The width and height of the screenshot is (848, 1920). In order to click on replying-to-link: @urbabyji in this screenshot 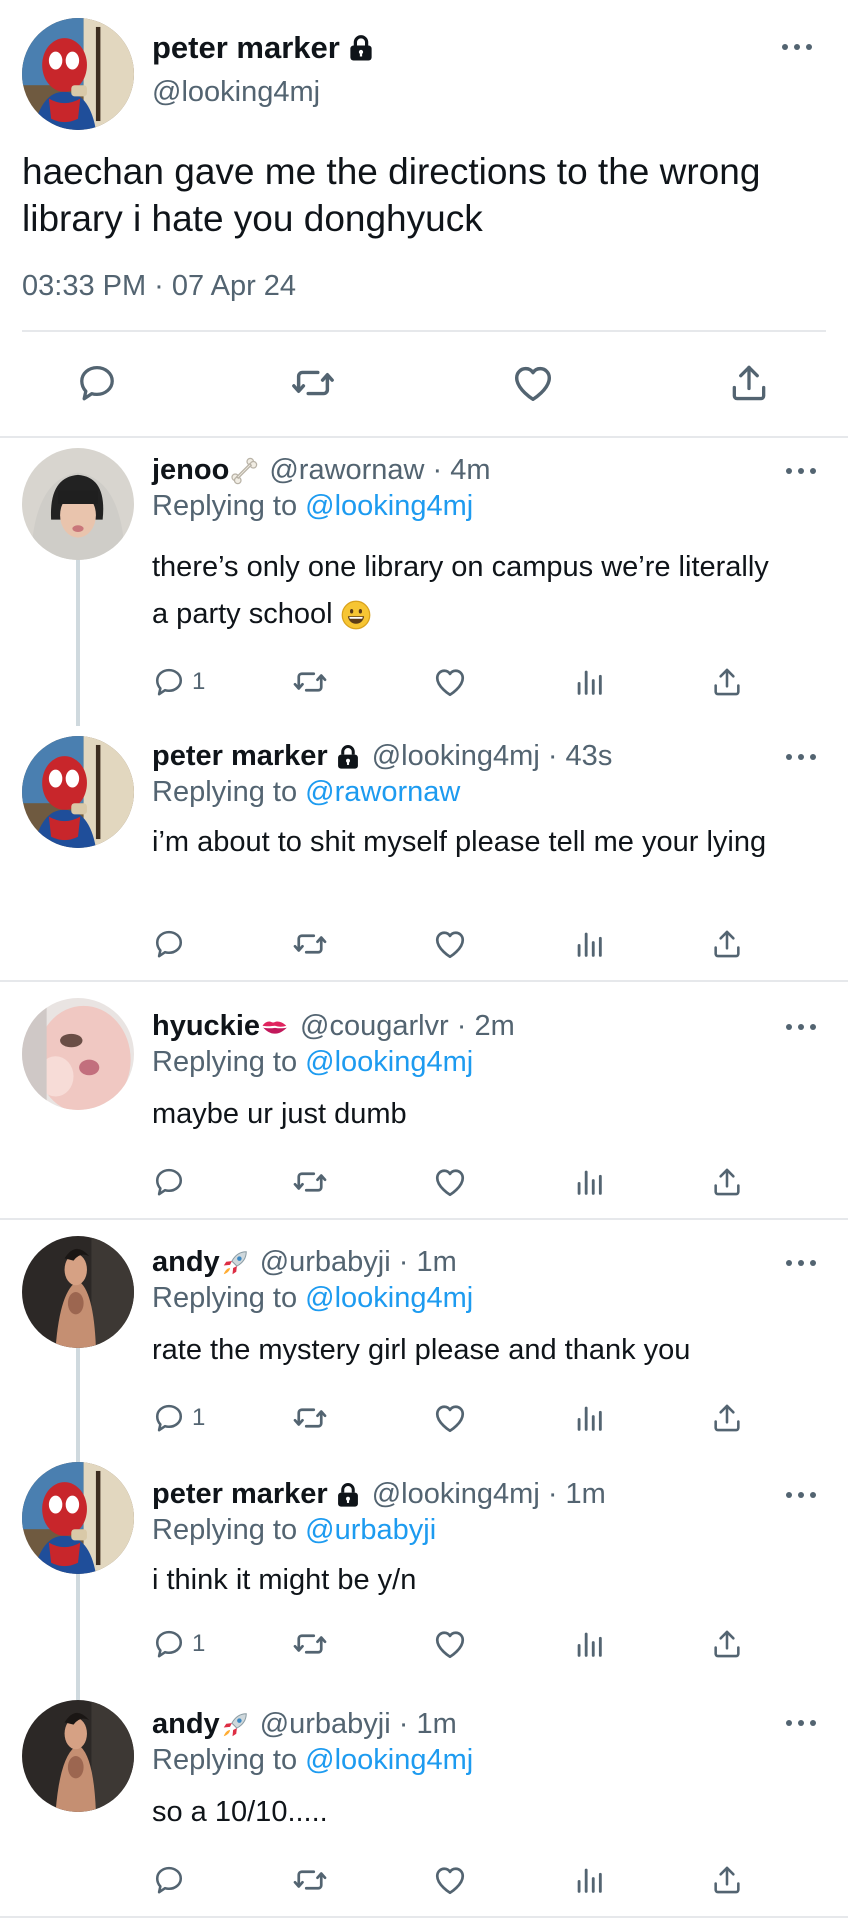, I will do `click(370, 1530)`.